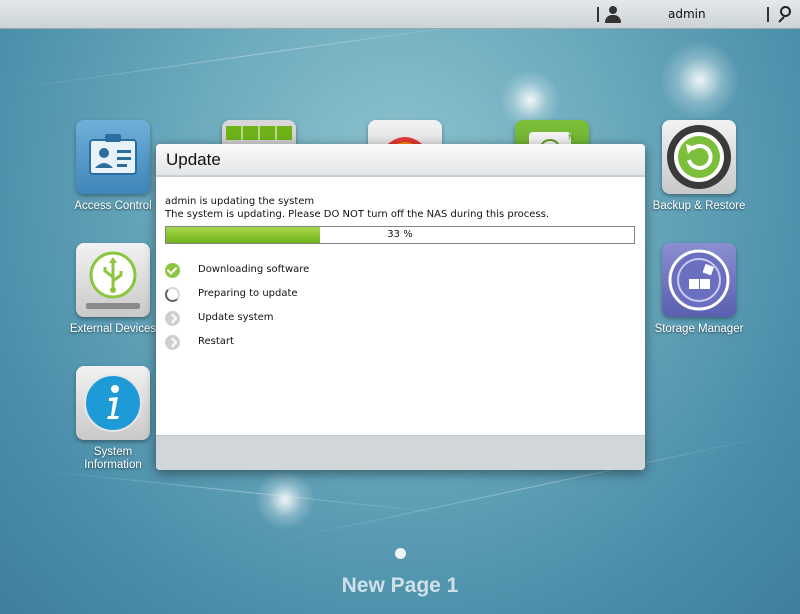 The height and width of the screenshot is (614, 800). Describe the element at coordinates (315, 272) in the screenshot. I see `step-downloading-software: Downloading software` at that location.